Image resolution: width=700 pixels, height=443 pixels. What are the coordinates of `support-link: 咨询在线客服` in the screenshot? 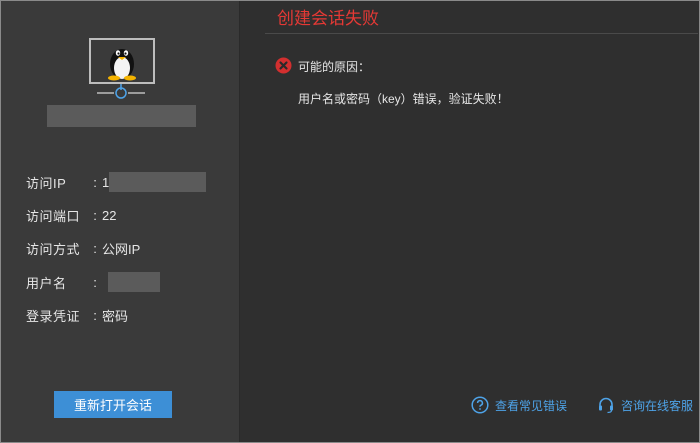 It's located at (645, 405).